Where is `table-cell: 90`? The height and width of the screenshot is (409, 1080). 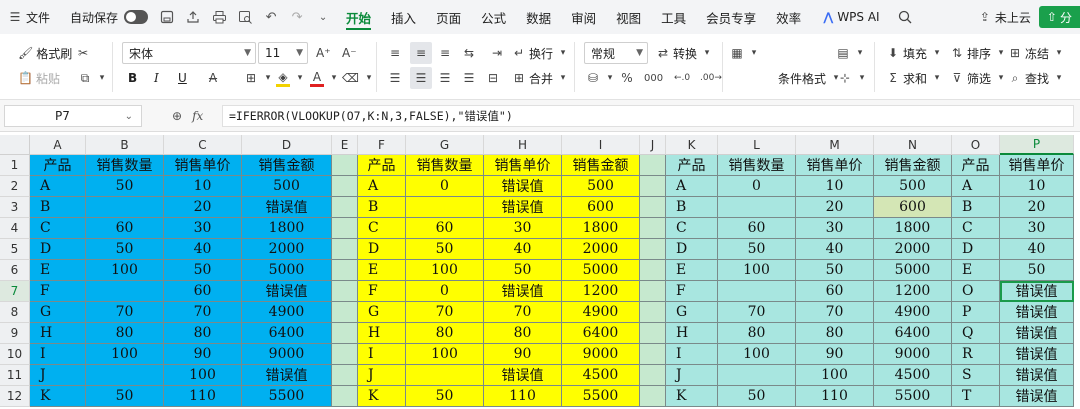 table-cell: 90 is located at coordinates (523, 354).